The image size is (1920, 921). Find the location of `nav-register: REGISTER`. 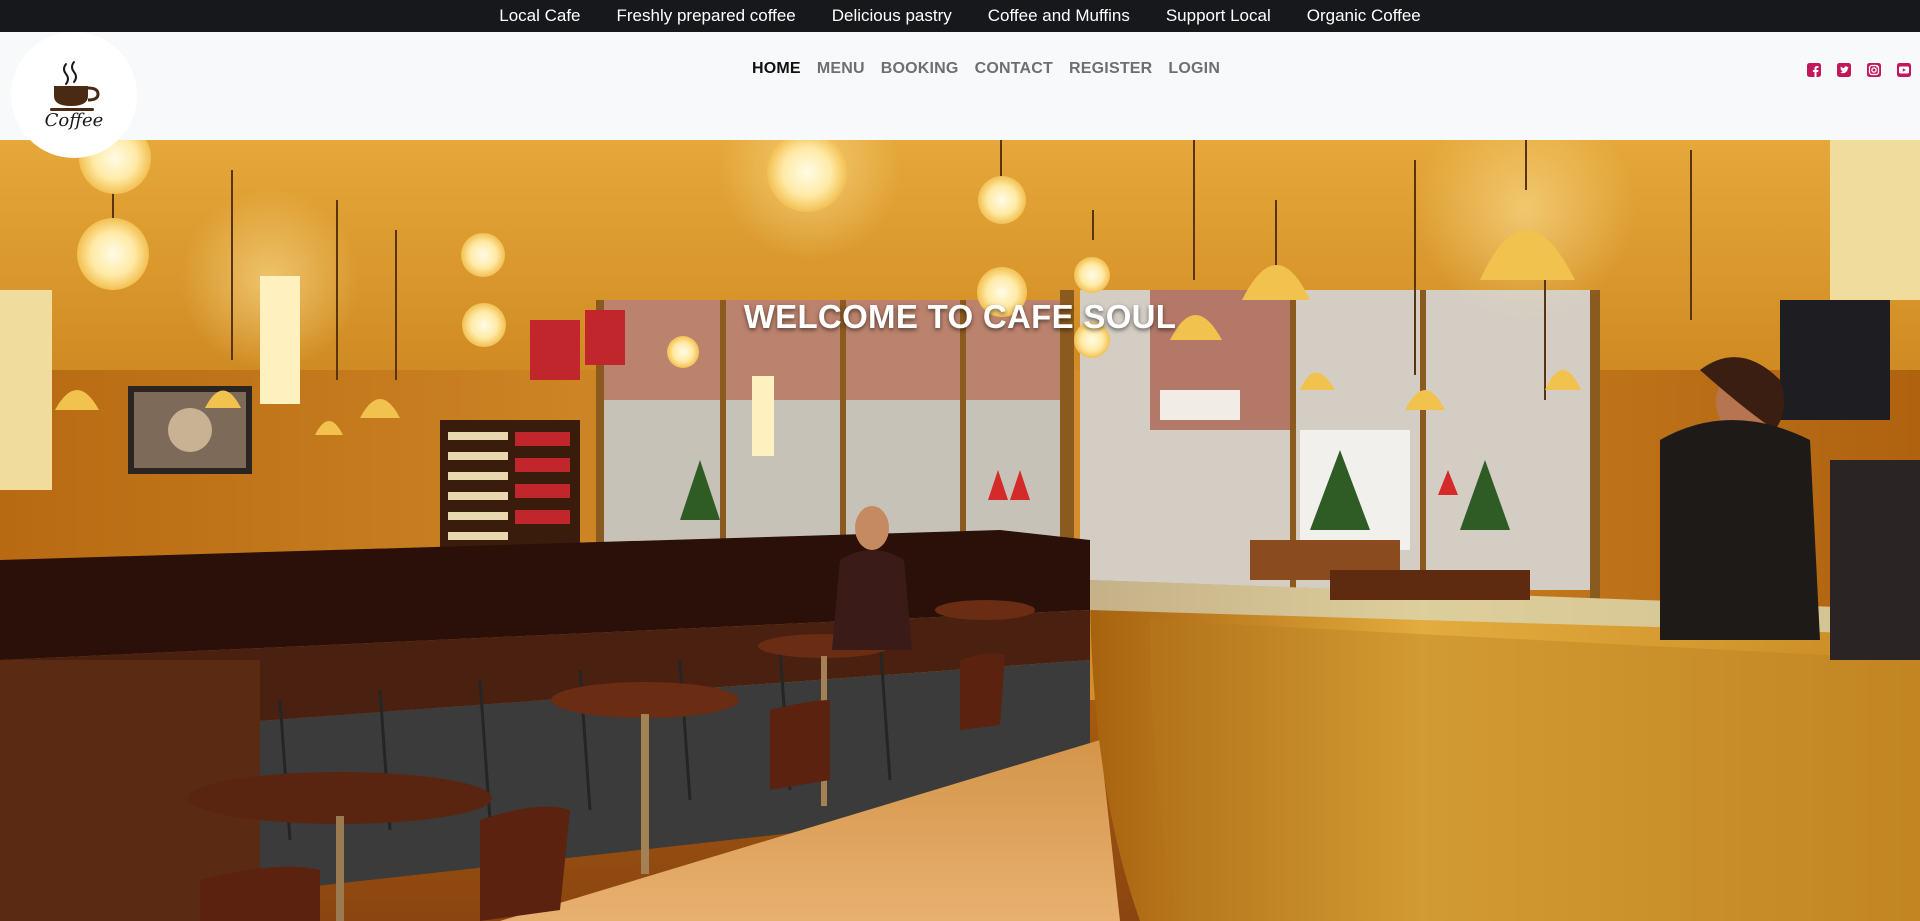

nav-register: REGISTER is located at coordinates (1110, 69).